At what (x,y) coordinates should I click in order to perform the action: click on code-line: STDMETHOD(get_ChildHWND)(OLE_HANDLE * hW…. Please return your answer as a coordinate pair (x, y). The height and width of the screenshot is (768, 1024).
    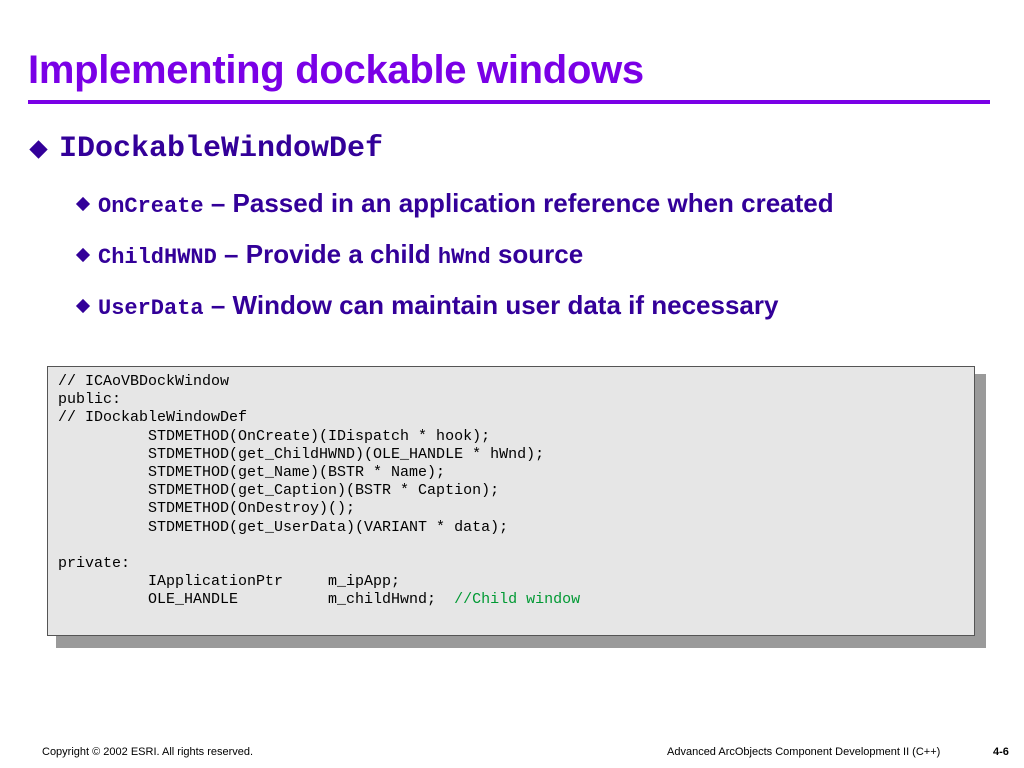
    Looking at the image, I should click on (301, 454).